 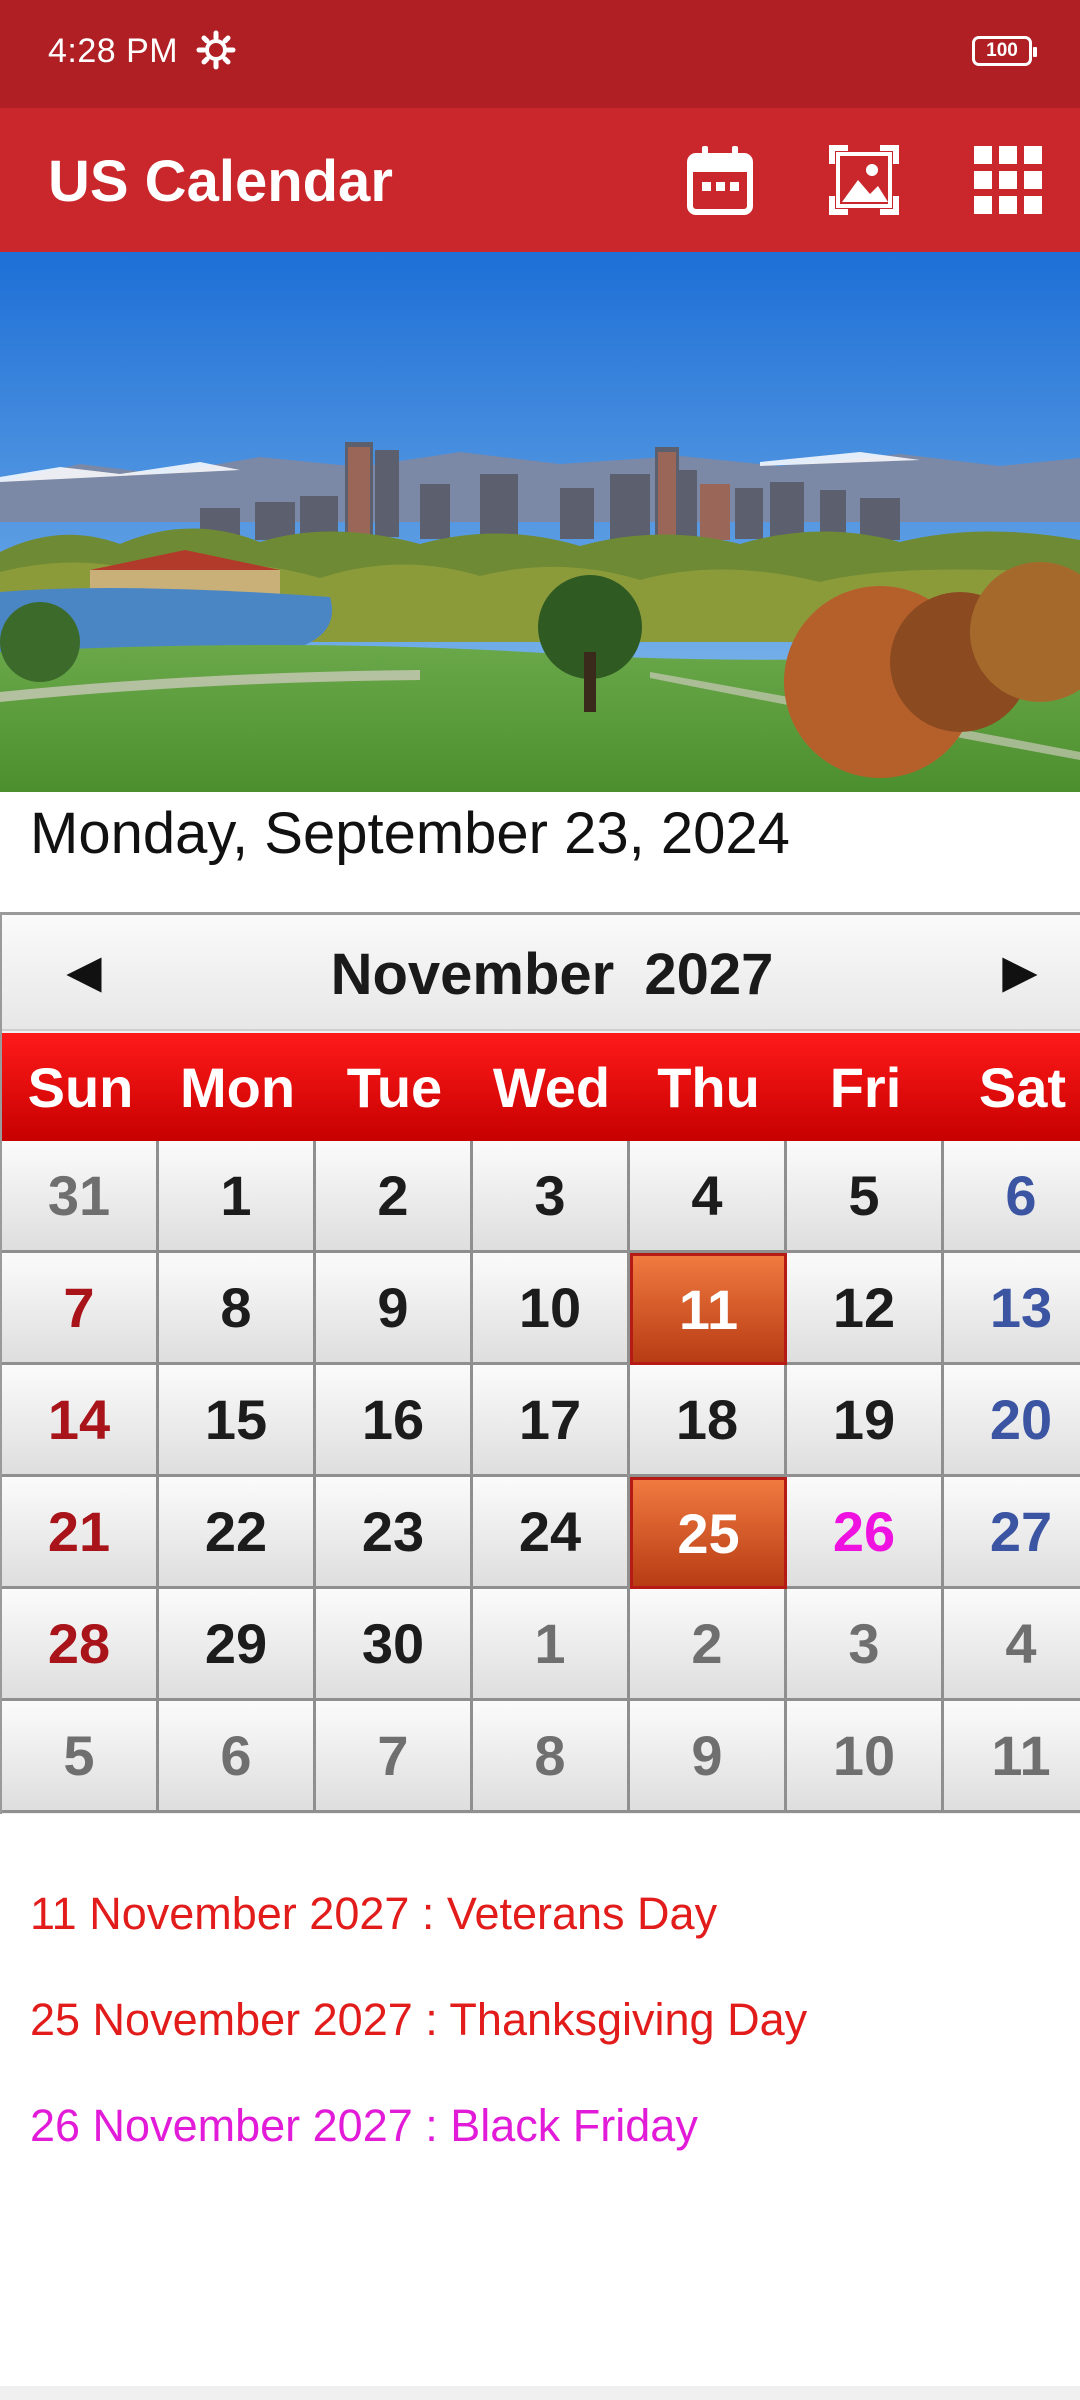 I want to click on day-cell: 30, so click(x=394, y=1645).